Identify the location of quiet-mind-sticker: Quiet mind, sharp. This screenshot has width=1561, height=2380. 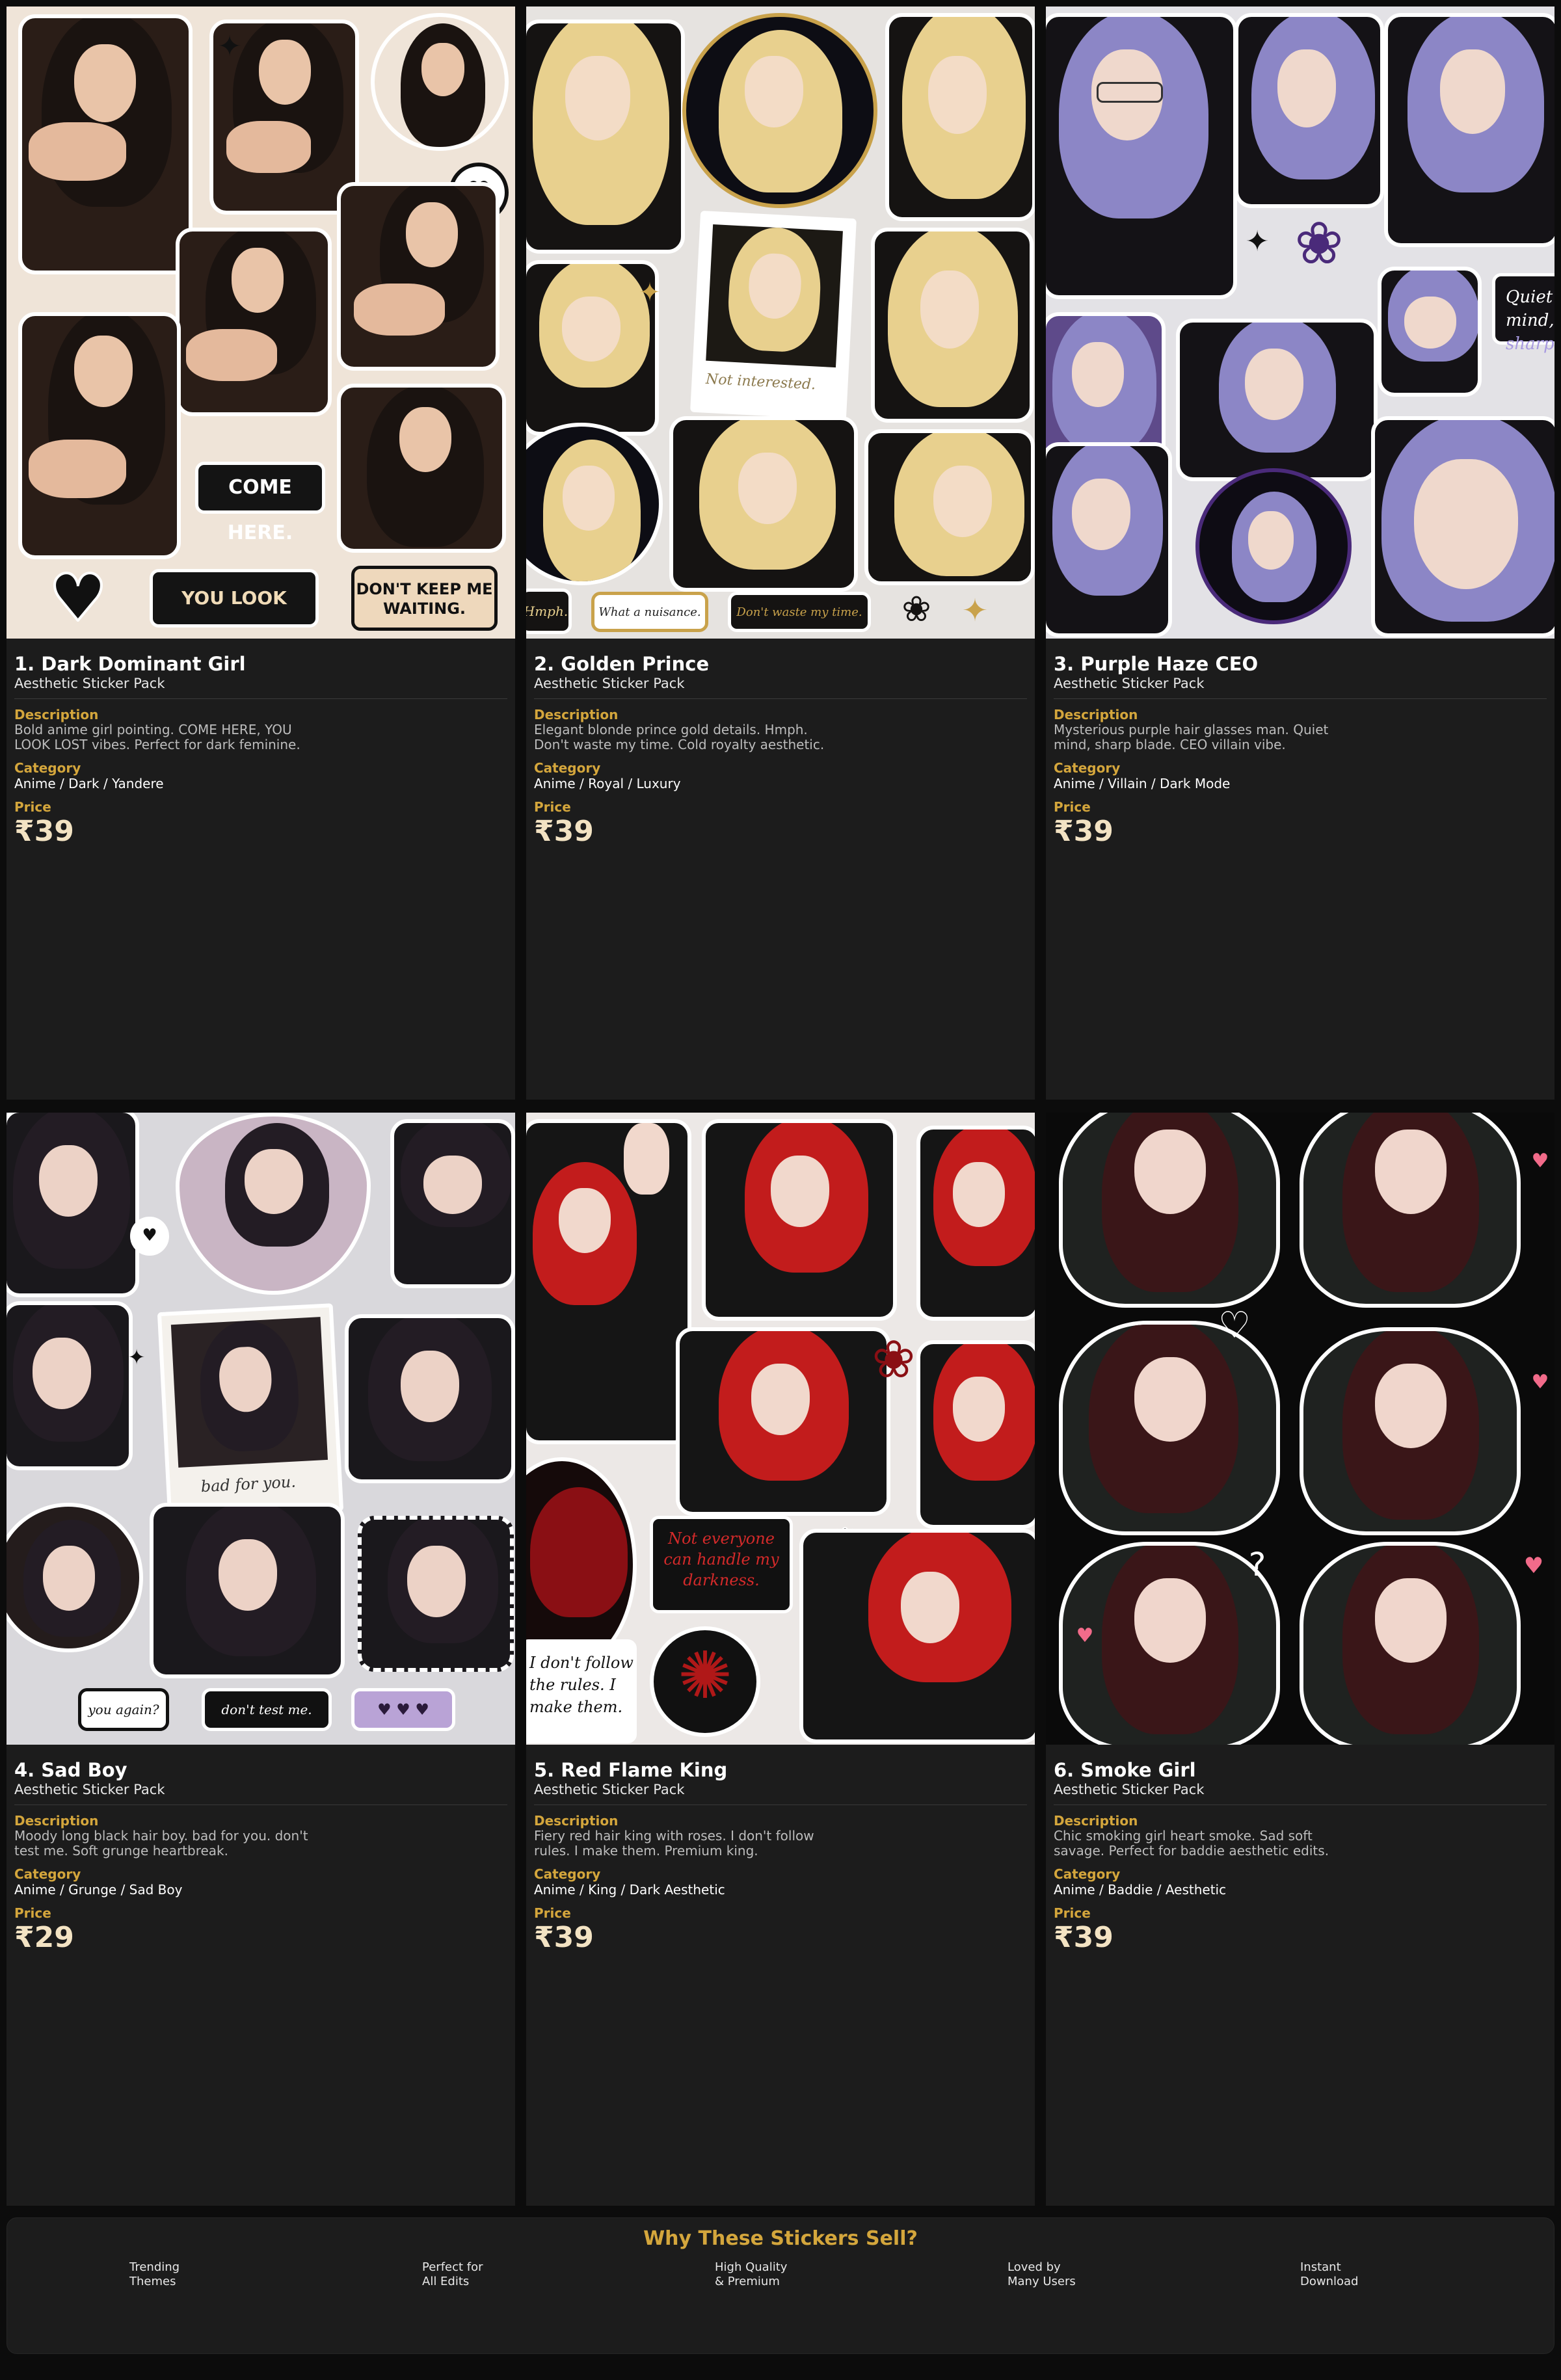
(1523, 313).